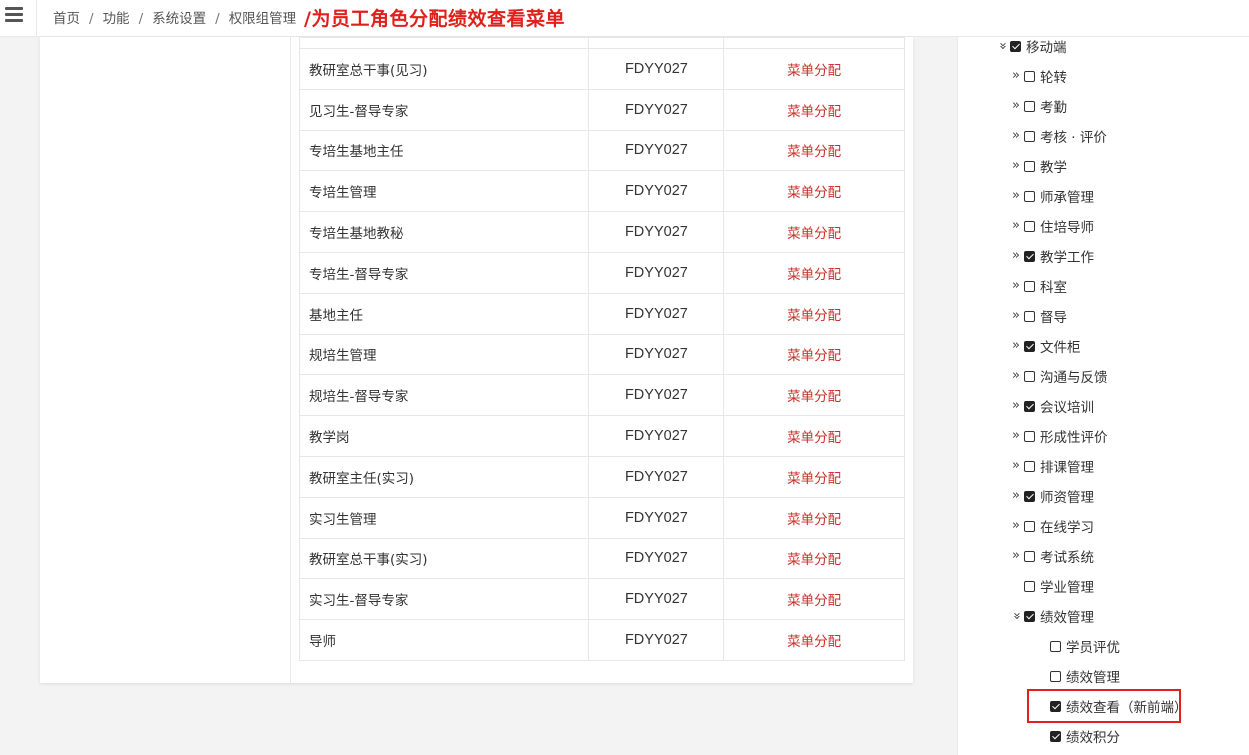  Describe the element at coordinates (444, 436) in the screenshot. I see `role-name: 教学岗` at that location.